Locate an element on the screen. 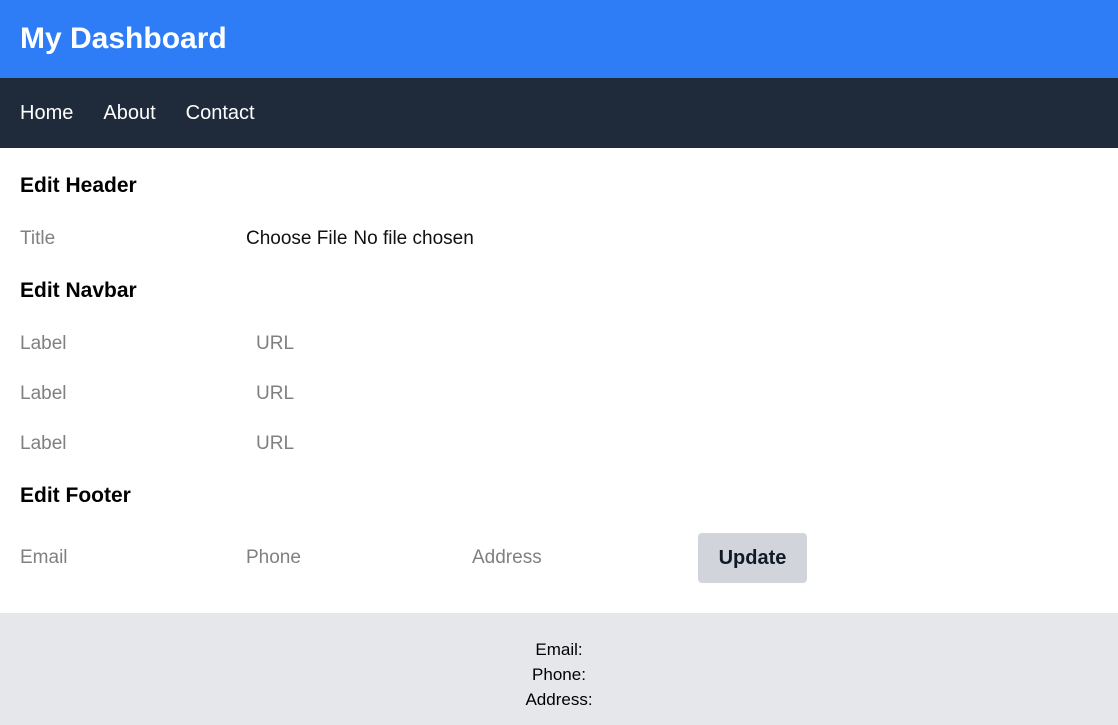 The width and height of the screenshot is (1118, 725). page-title: My Dashboard is located at coordinates (123, 38).